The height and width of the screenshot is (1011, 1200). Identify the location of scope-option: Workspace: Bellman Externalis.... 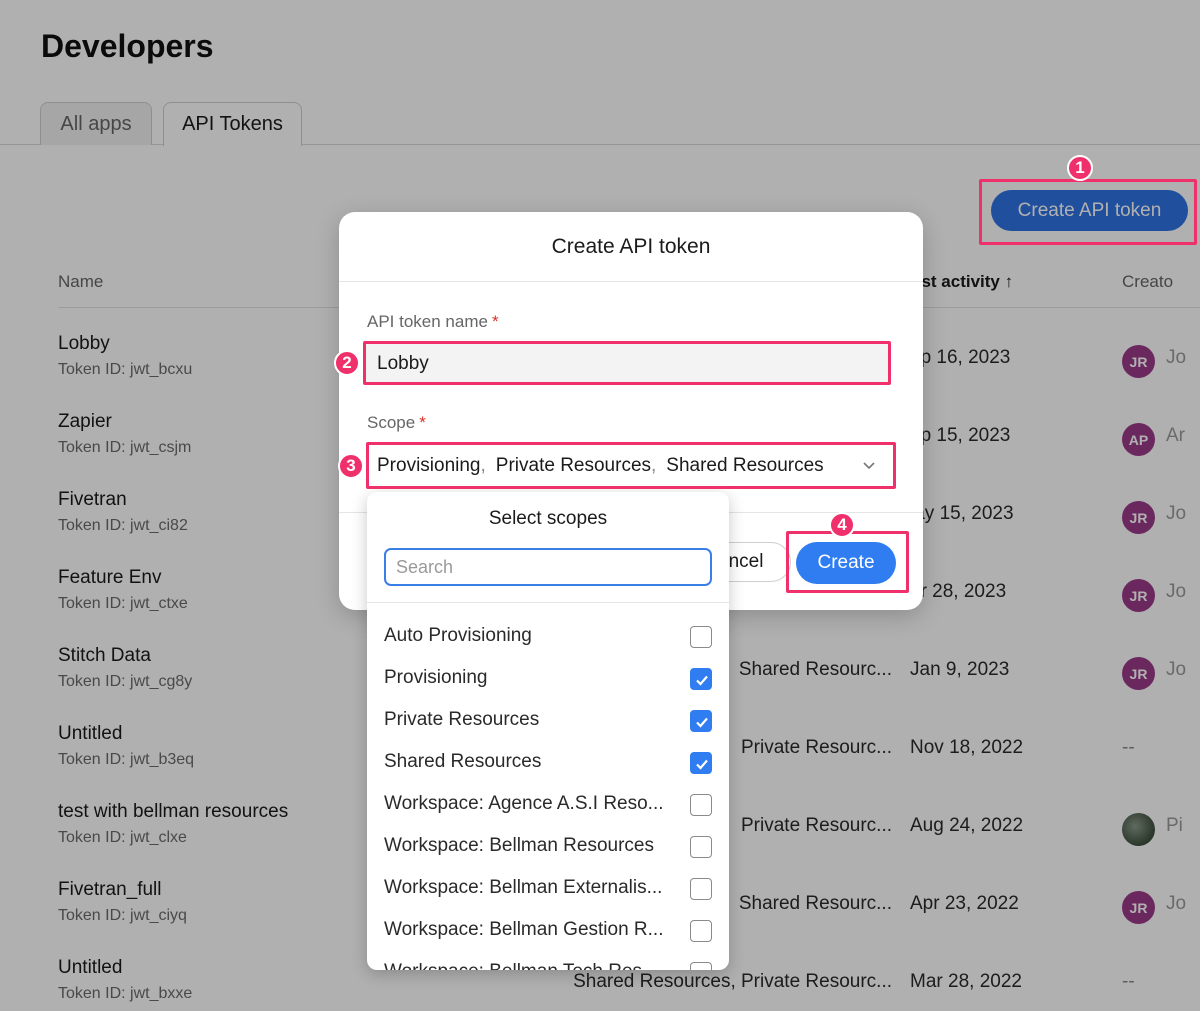
(548, 888).